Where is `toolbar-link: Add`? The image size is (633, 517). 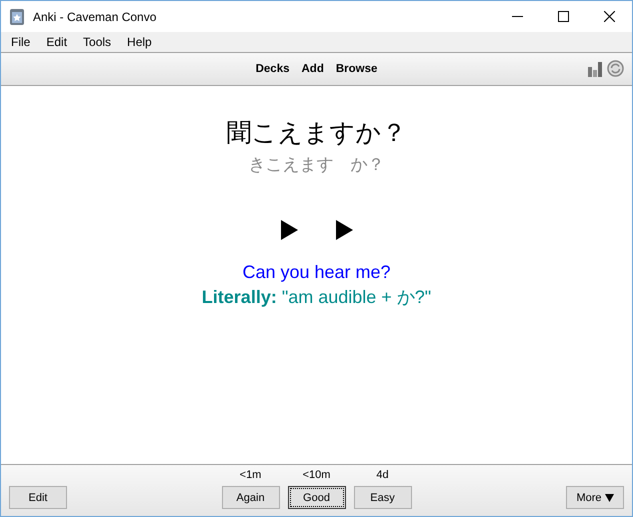
toolbar-link: Add is located at coordinates (312, 69).